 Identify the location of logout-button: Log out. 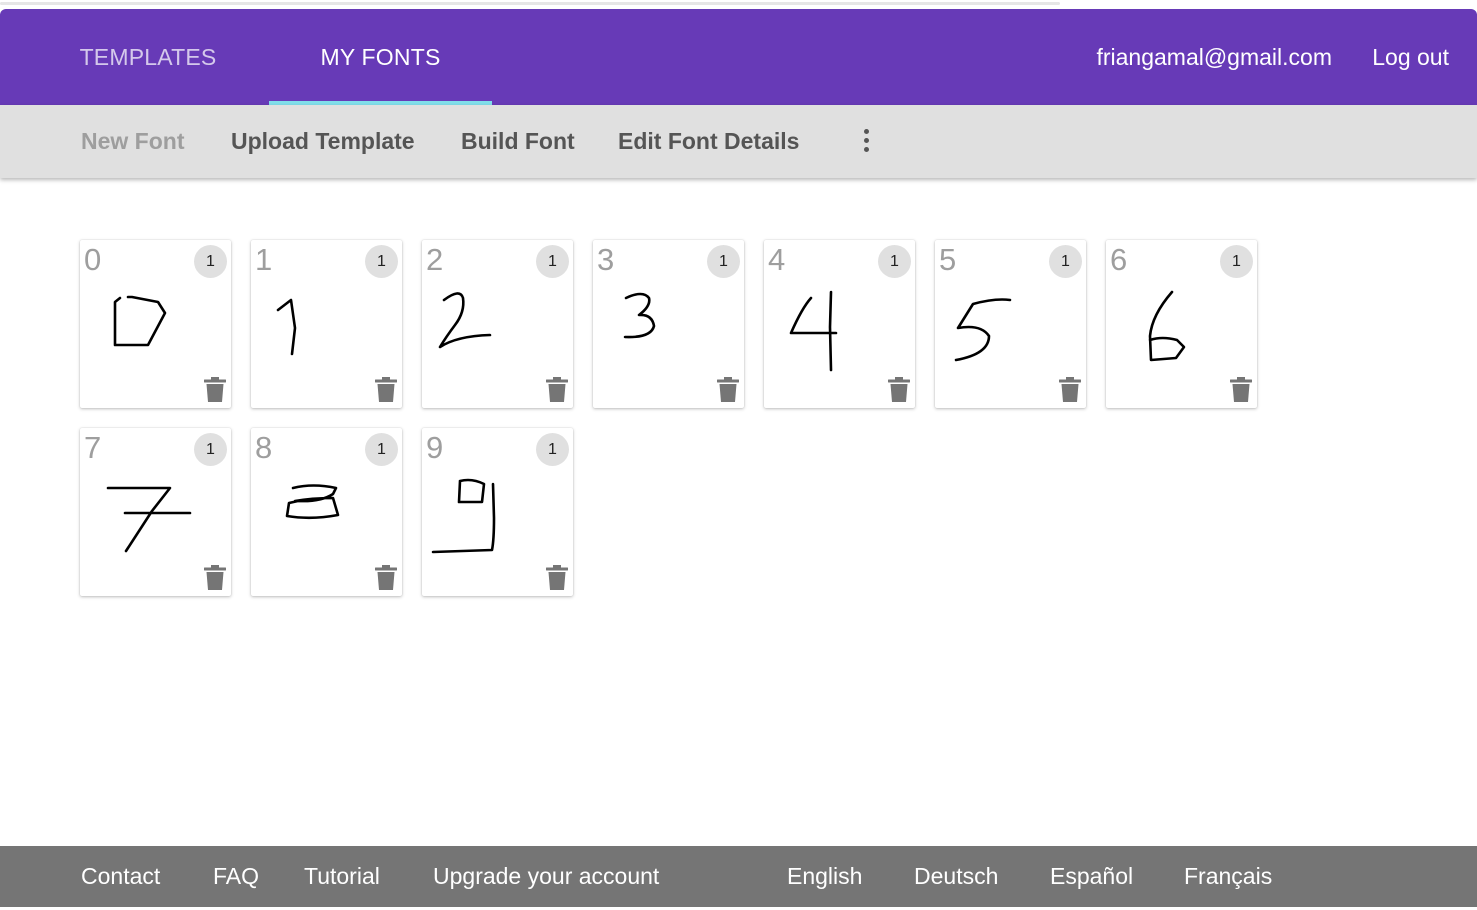
(1410, 57).